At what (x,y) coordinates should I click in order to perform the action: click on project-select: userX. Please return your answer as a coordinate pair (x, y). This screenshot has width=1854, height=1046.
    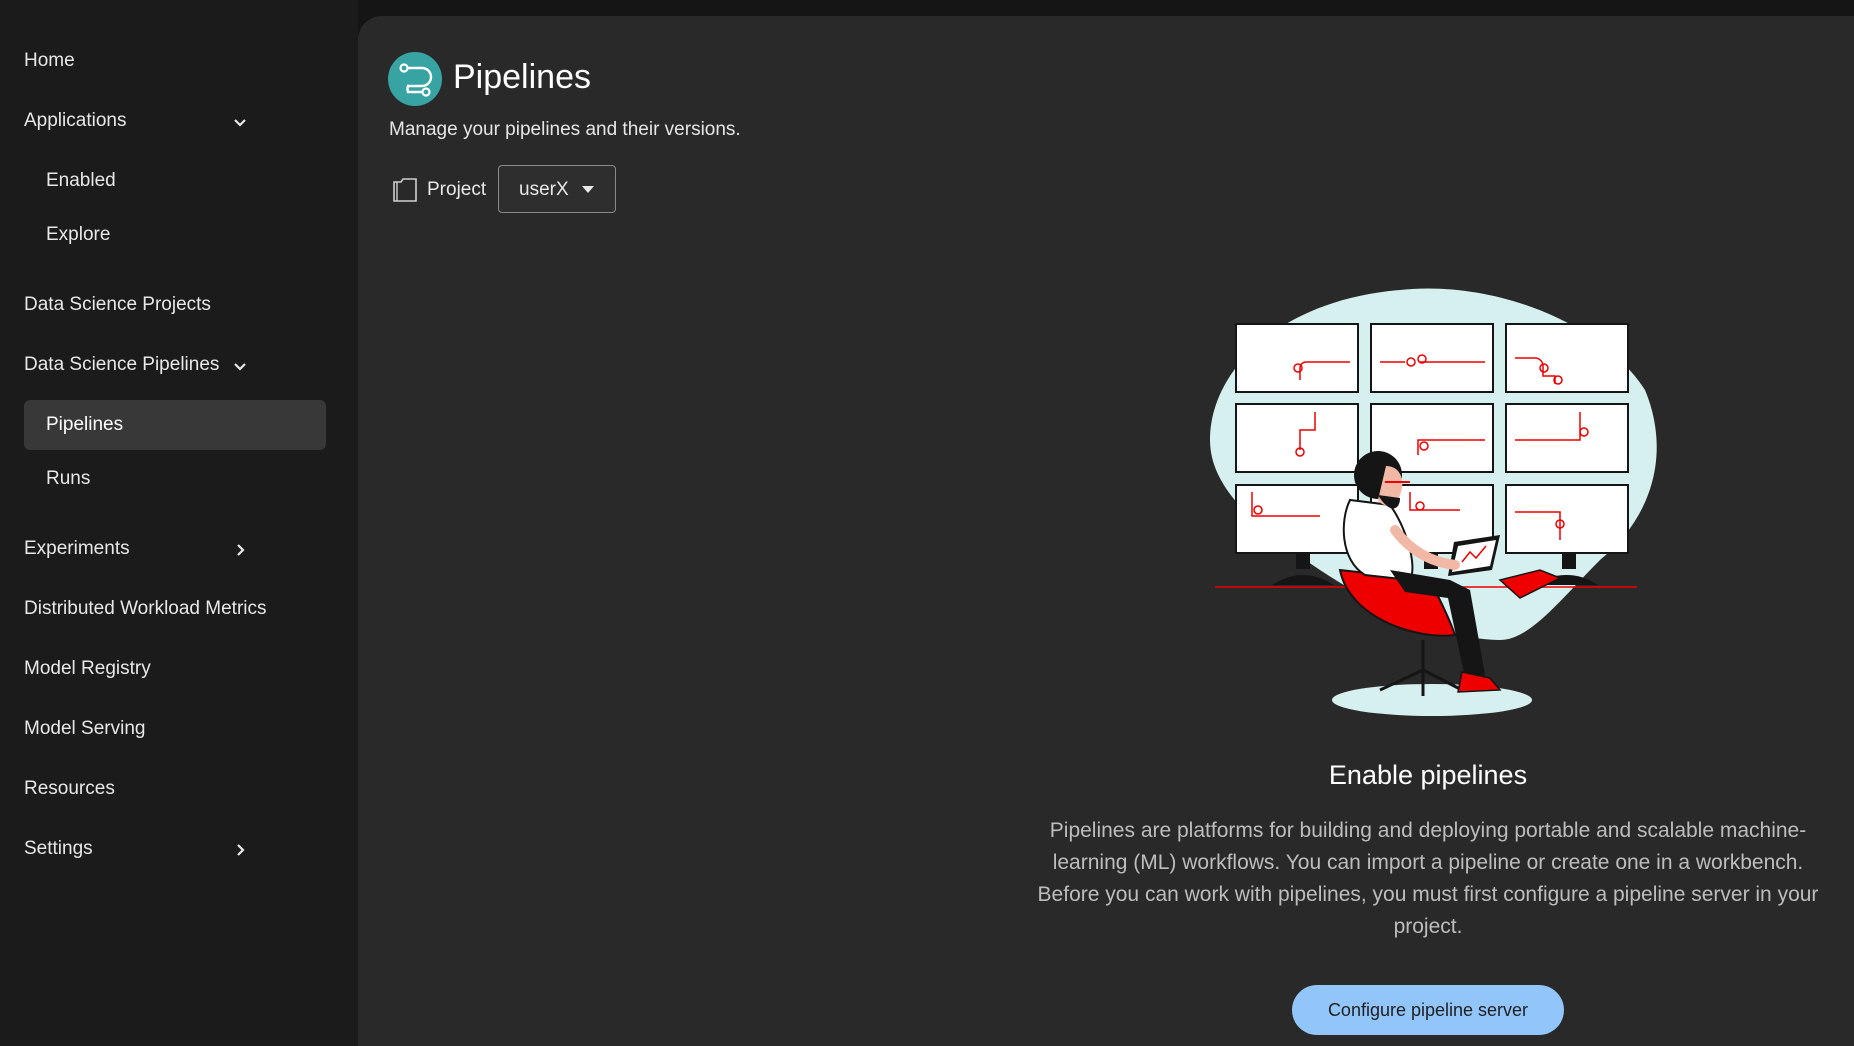
    Looking at the image, I should click on (557, 189).